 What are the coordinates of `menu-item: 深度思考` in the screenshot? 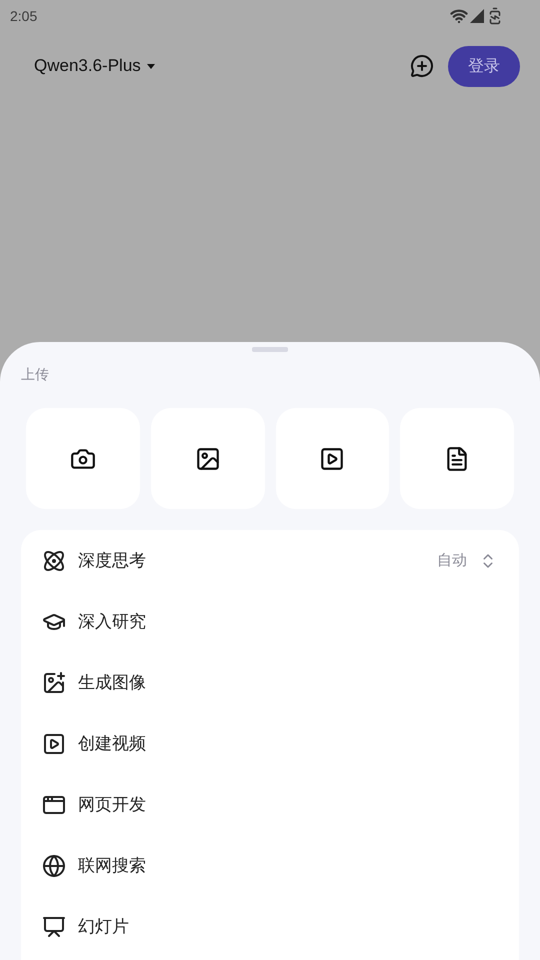 It's located at (251, 560).